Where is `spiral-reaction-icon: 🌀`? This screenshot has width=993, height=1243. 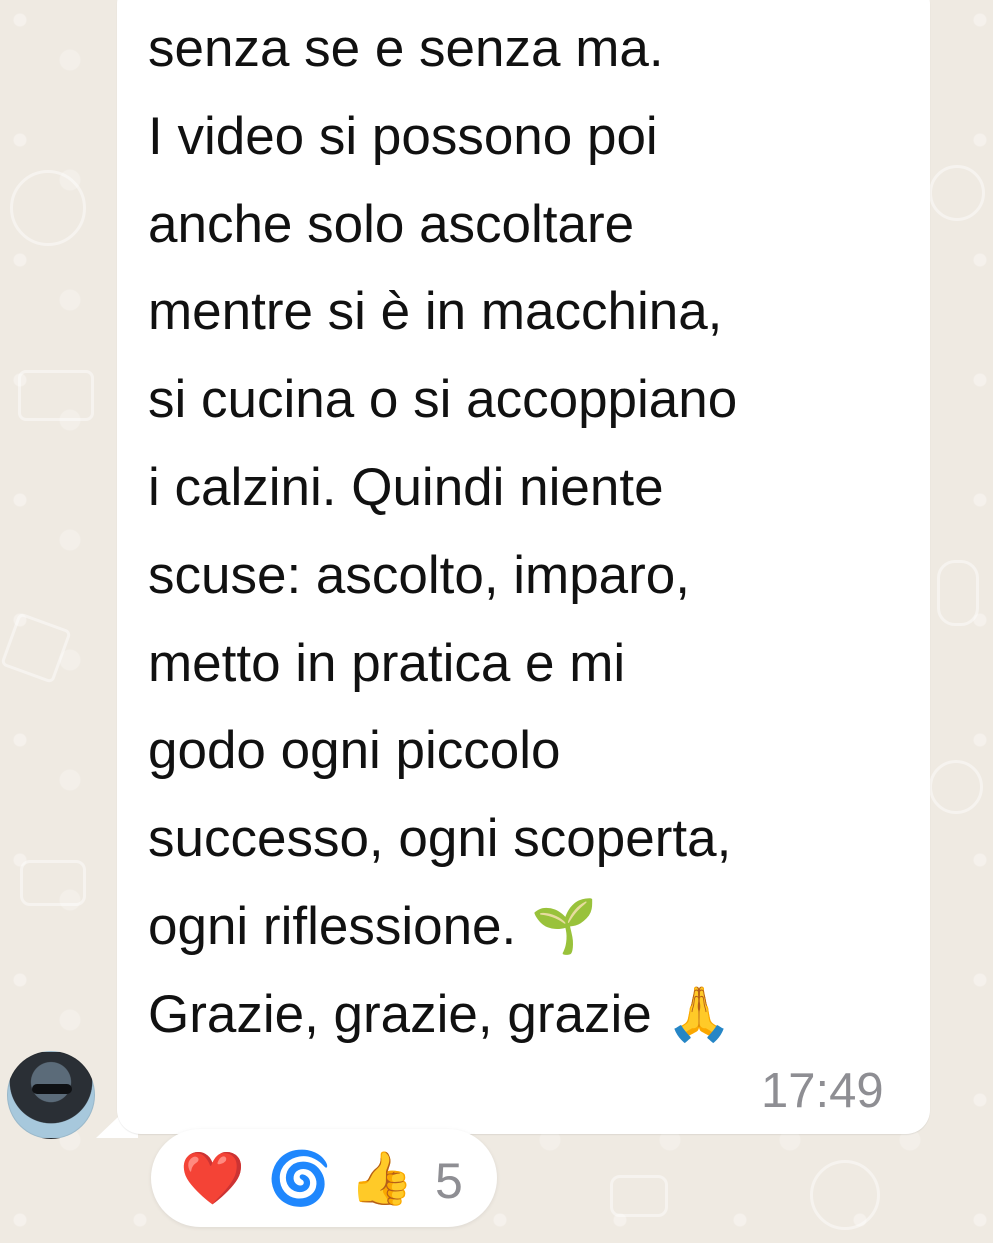
spiral-reaction-icon: 🌀 is located at coordinates (299, 1179).